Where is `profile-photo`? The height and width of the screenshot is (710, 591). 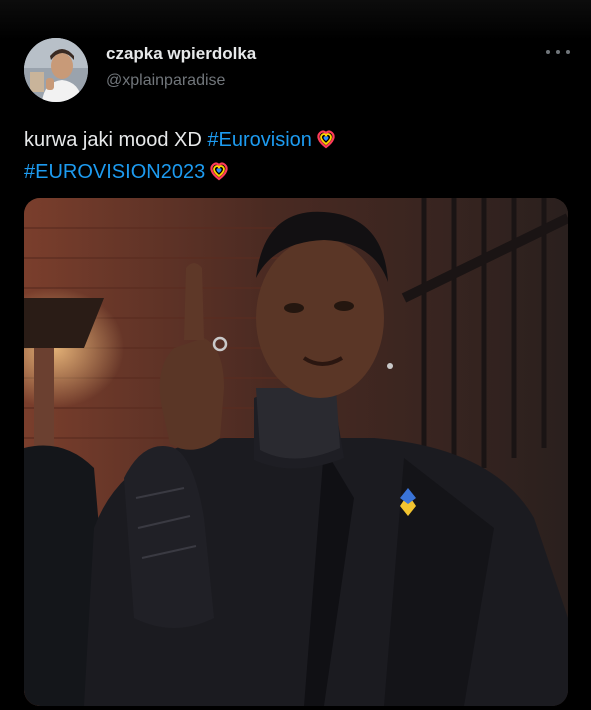
profile-photo is located at coordinates (56, 70).